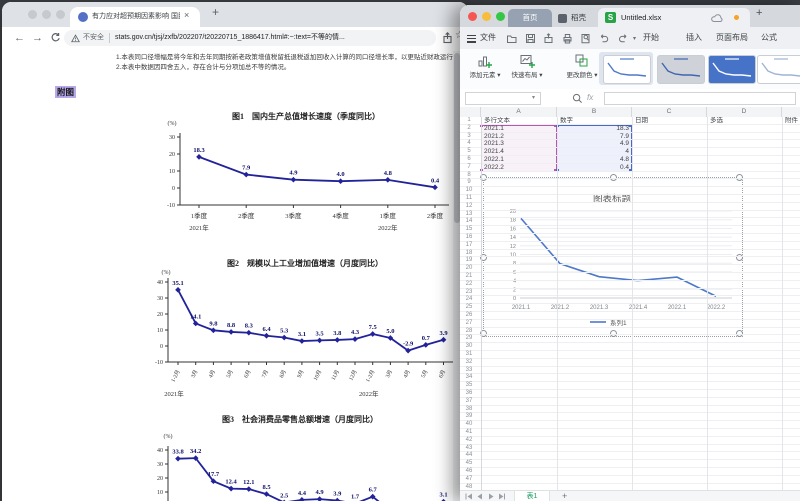  Describe the element at coordinates (651, 38) in the screenshot. I see `menu-item: 开始` at that location.